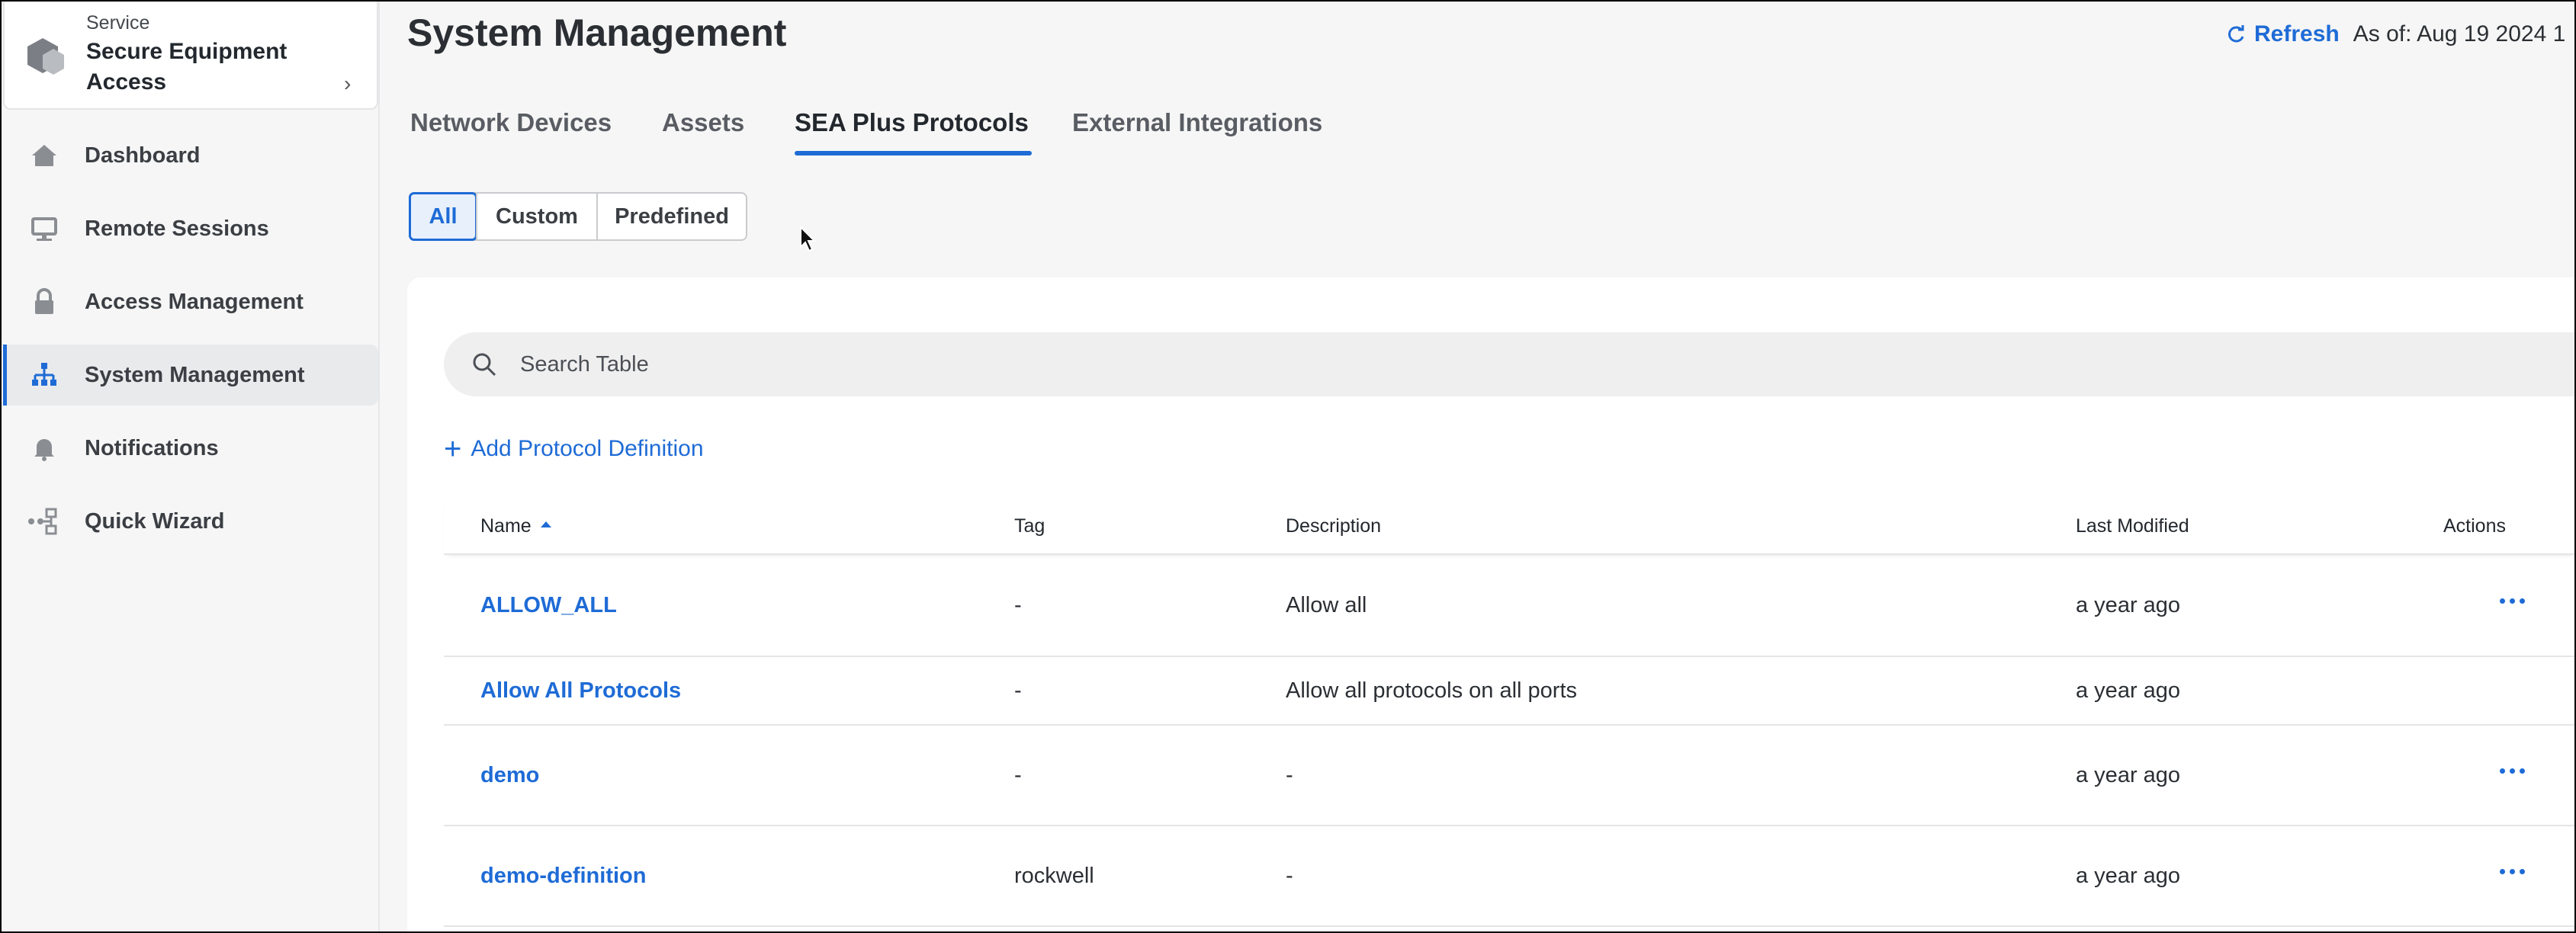  Describe the element at coordinates (484, 365) in the screenshot. I see `search-icon` at that location.